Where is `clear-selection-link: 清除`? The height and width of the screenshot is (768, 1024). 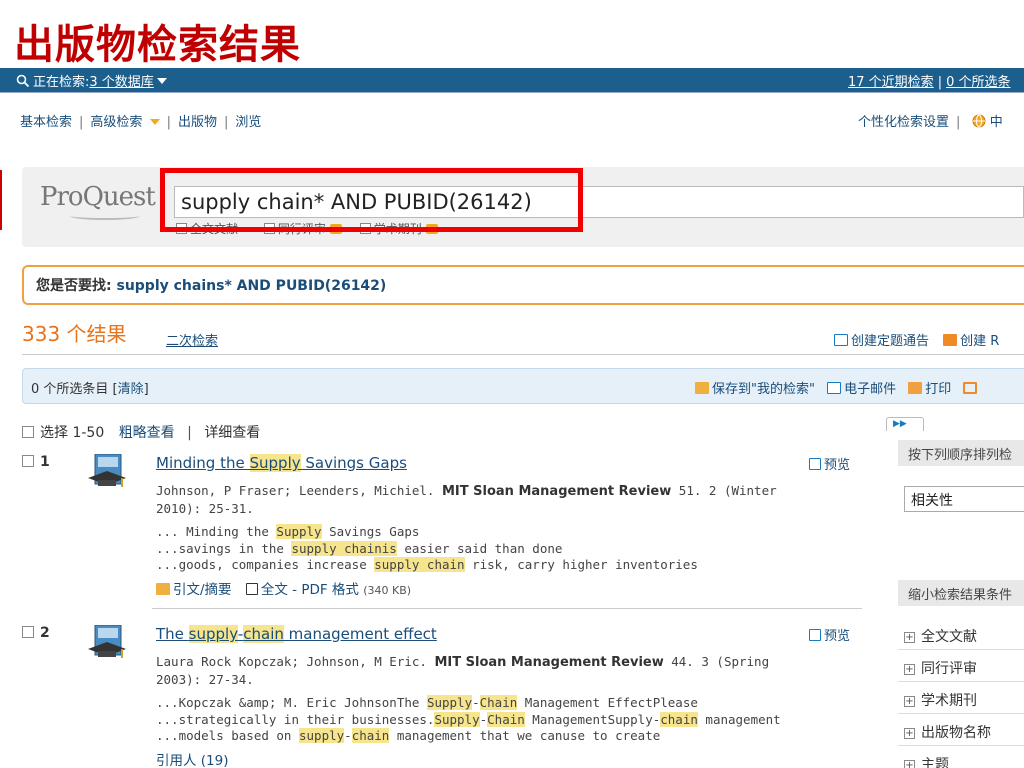 clear-selection-link: 清除 is located at coordinates (131, 389).